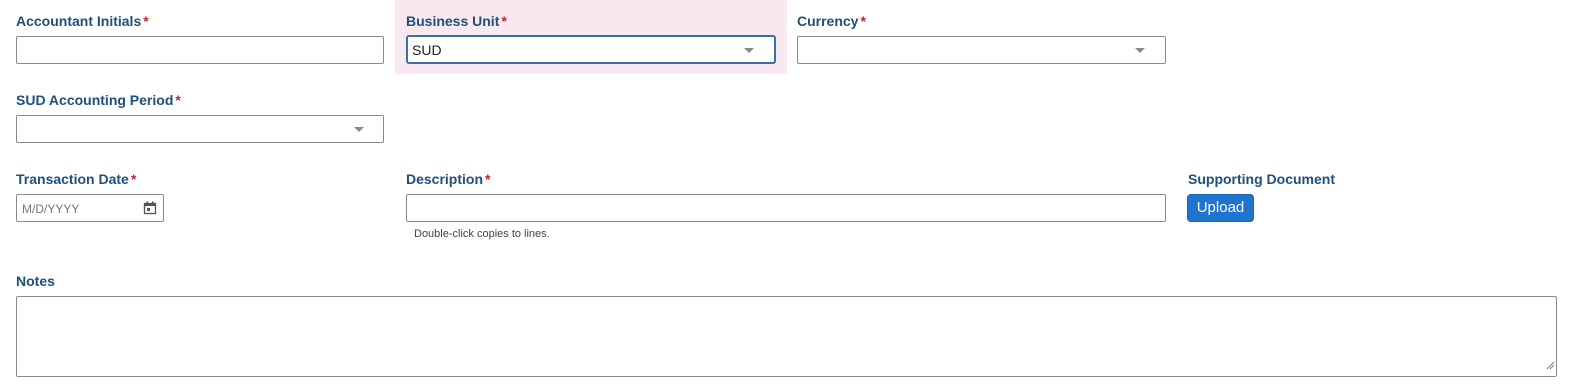  What do you see at coordinates (482, 234) in the screenshot?
I see `description-hint: Double-click copies to lines.` at bounding box center [482, 234].